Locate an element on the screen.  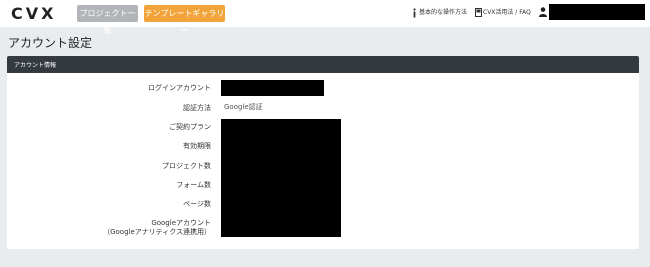
login-account-value-redacted is located at coordinates (272, 88).